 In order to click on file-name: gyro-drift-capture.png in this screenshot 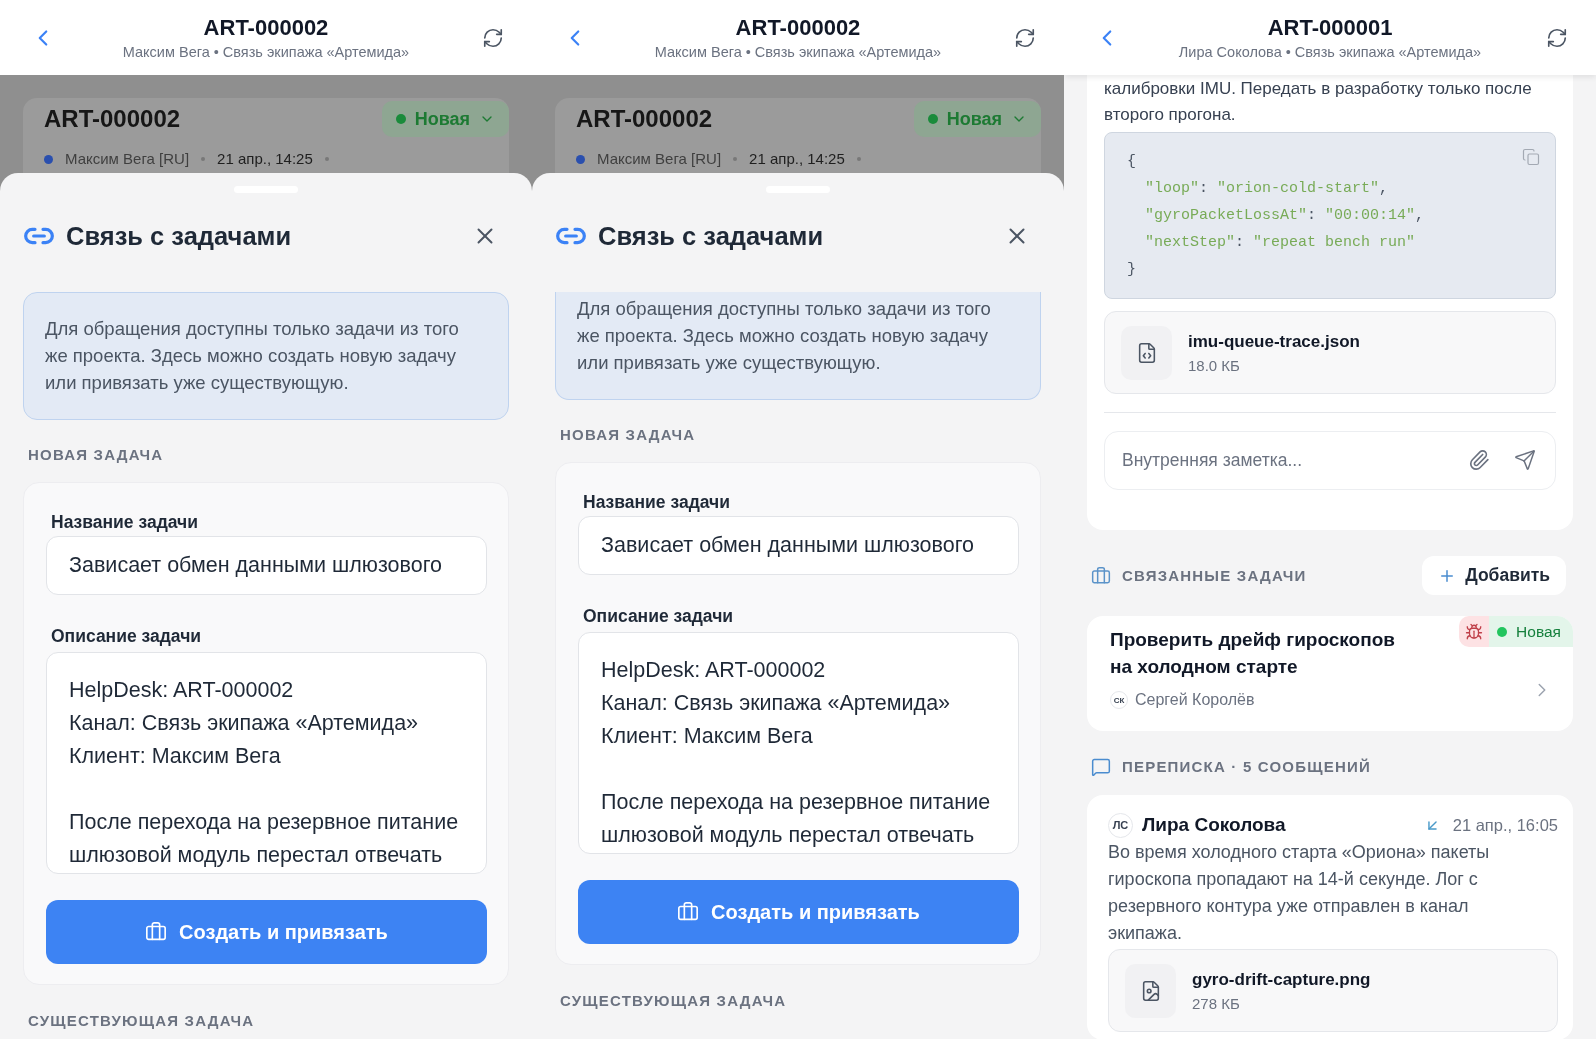, I will do `click(1281, 979)`.